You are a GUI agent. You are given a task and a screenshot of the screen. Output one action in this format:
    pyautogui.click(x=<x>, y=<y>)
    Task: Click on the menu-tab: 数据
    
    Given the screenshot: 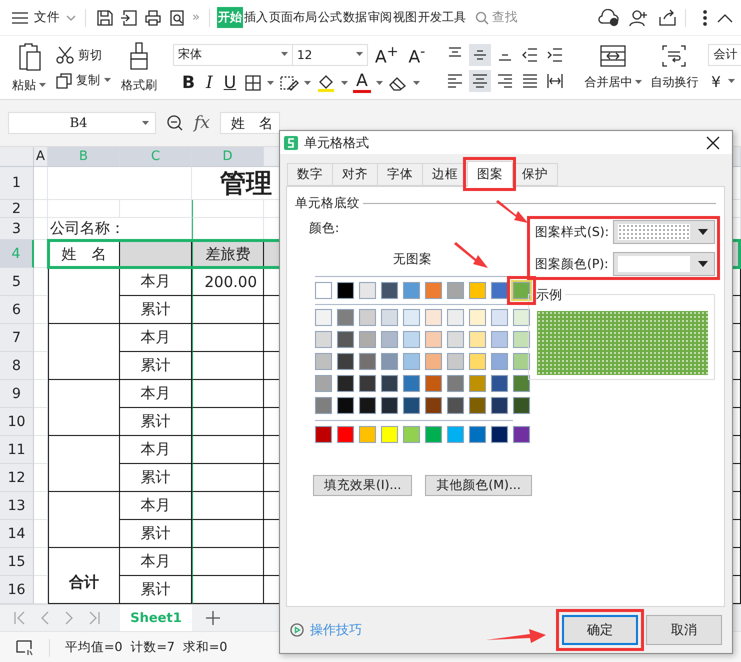 What is the action you would take?
    pyautogui.click(x=354, y=17)
    